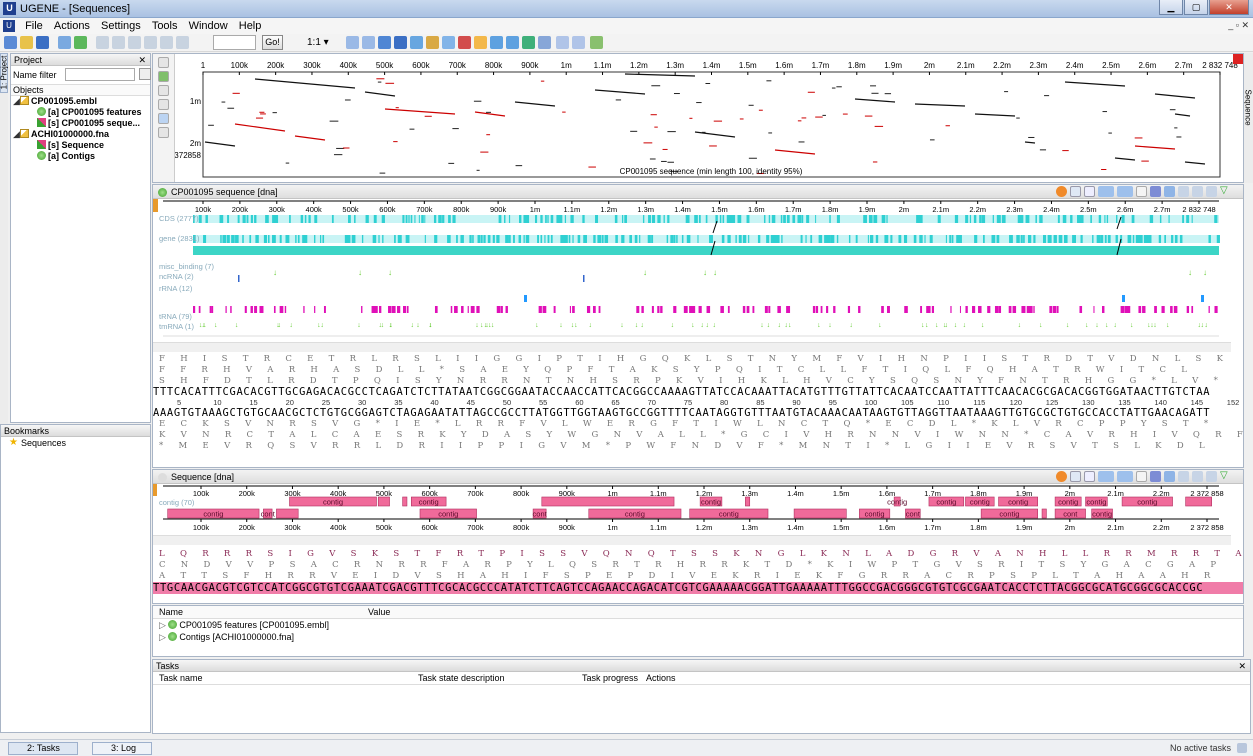 The height and width of the screenshot is (756, 1253). What do you see at coordinates (544, 42) in the screenshot?
I see `export-icon` at bounding box center [544, 42].